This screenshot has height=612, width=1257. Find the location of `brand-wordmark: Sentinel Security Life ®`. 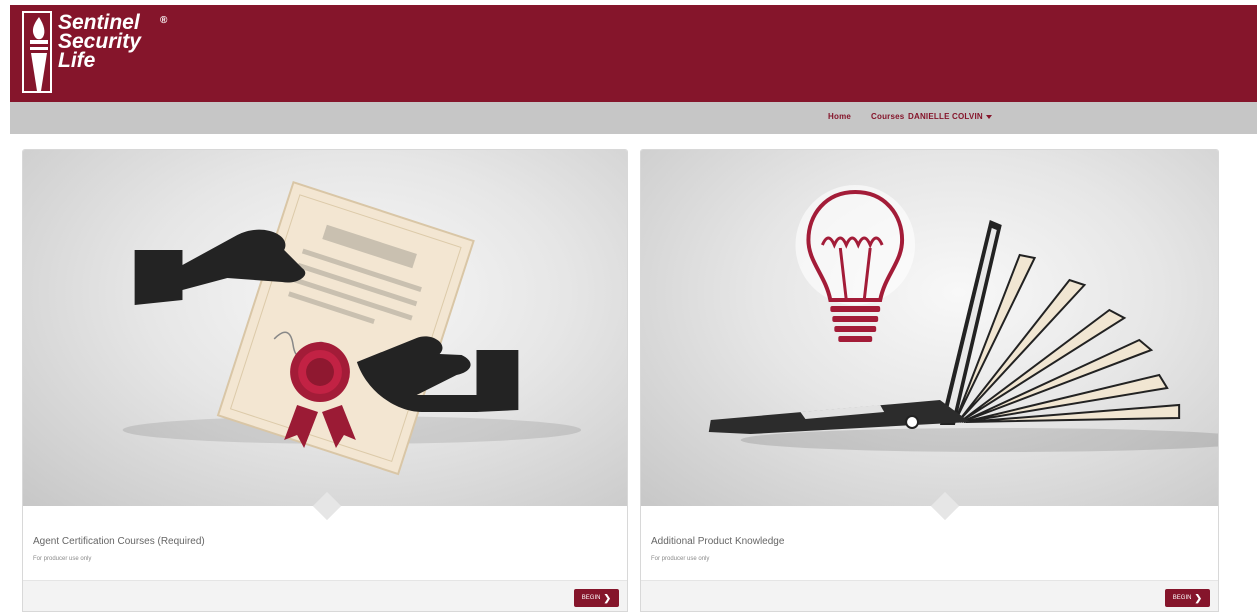

brand-wordmark: Sentinel Security Life ® is located at coordinates (112, 42).